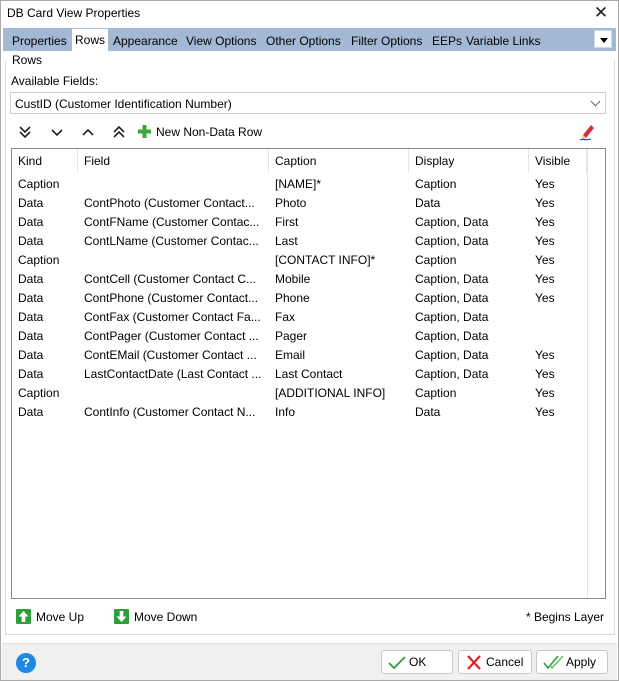  I want to click on cell-caption: Email, so click(290, 355).